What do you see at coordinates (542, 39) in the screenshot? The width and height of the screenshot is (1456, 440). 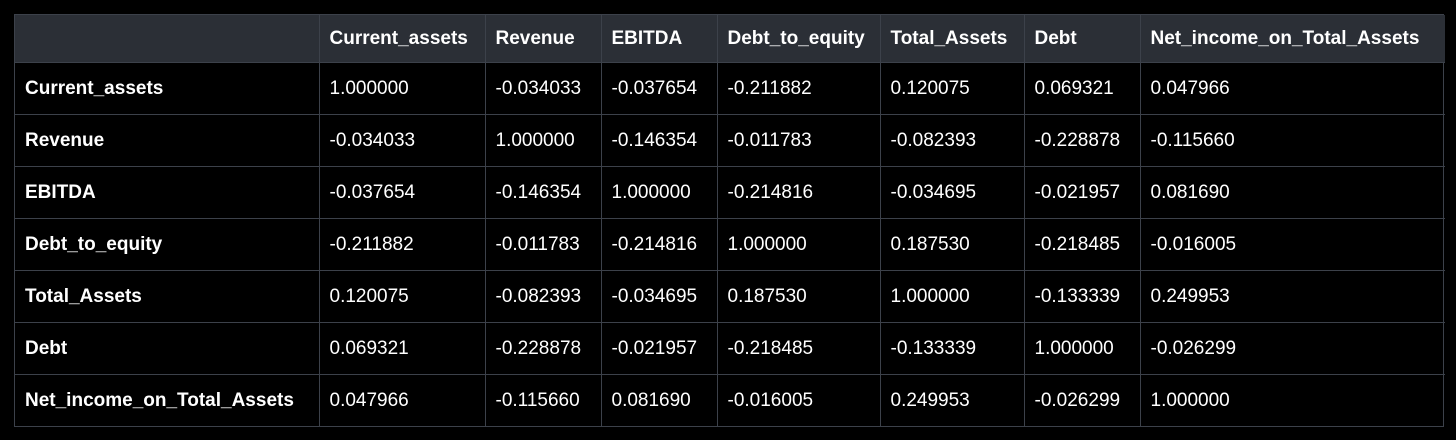 I see `column-header-revenue: Revenue` at bounding box center [542, 39].